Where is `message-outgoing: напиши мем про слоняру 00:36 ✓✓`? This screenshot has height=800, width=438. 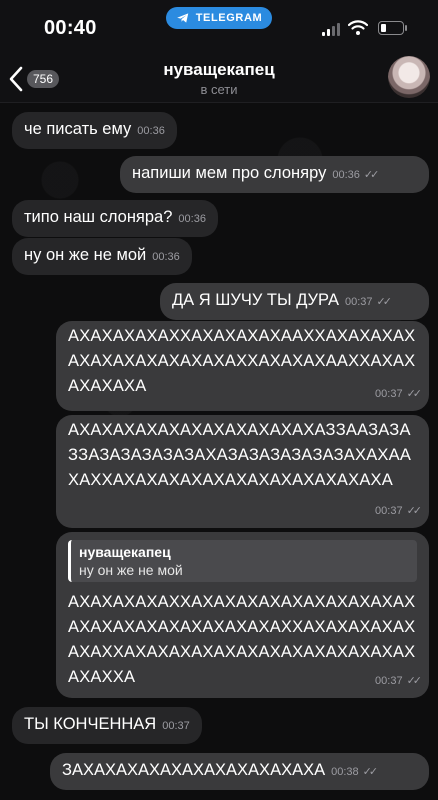
message-outgoing: напиши мем про слоняру 00:36 ✓✓ is located at coordinates (274, 174).